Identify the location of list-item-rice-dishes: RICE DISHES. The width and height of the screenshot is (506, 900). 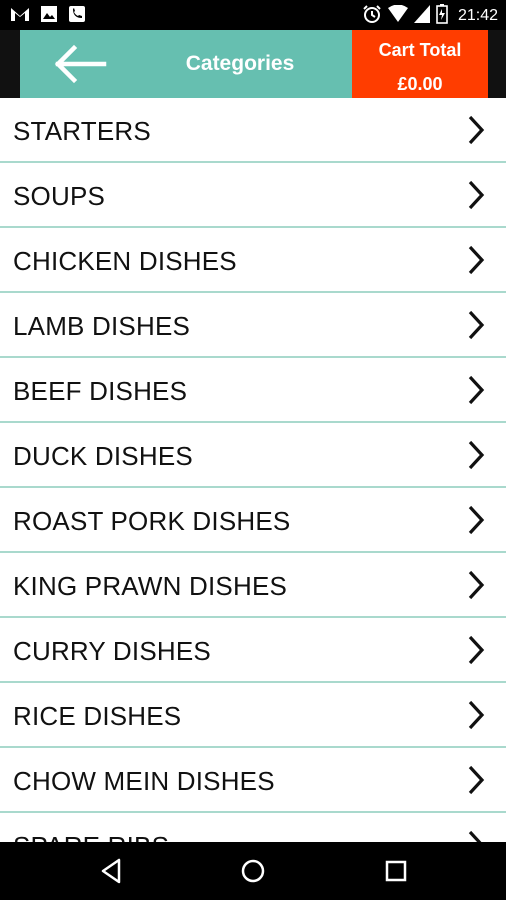
(253, 715).